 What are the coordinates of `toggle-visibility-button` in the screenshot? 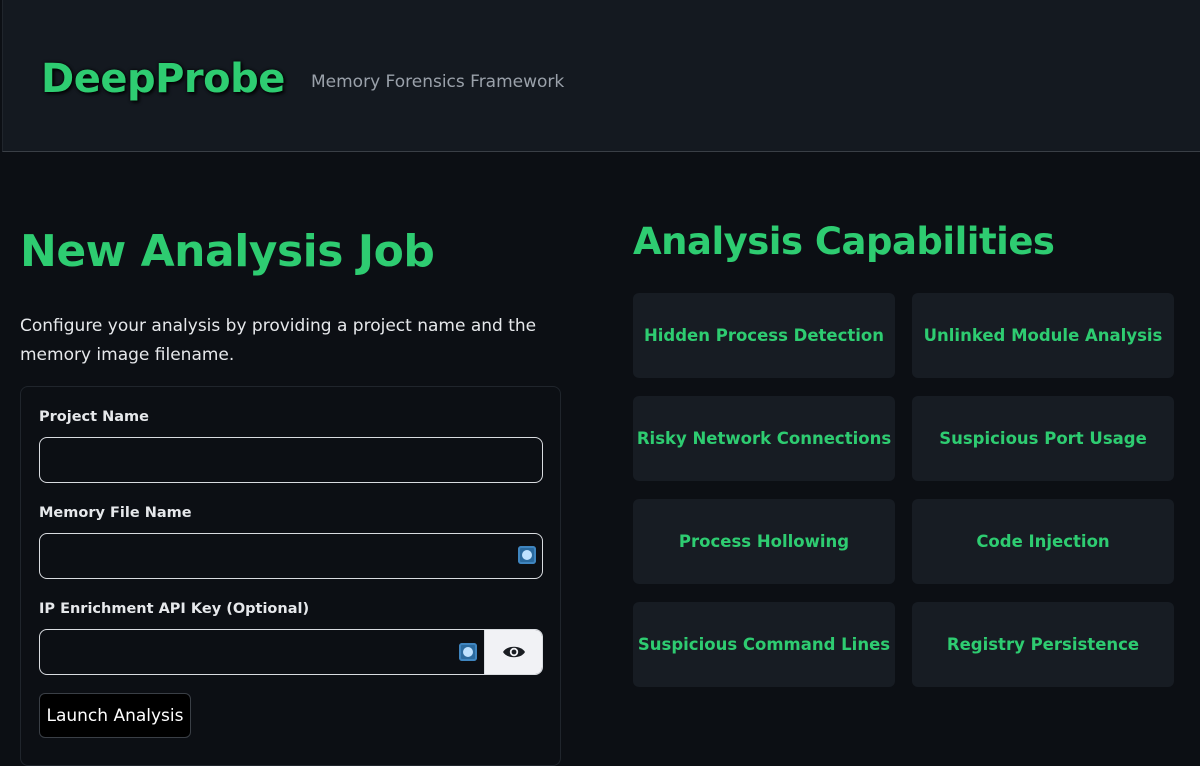 It's located at (513, 652).